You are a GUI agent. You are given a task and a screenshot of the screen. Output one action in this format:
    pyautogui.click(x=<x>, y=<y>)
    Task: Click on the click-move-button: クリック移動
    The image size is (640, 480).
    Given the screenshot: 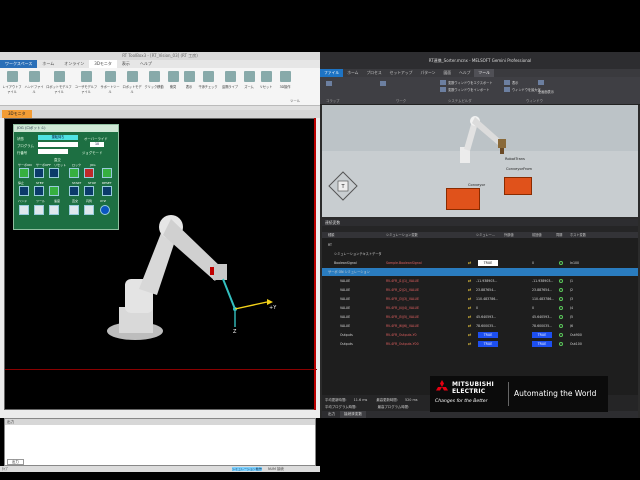 What is the action you would take?
    pyautogui.click(x=154, y=83)
    